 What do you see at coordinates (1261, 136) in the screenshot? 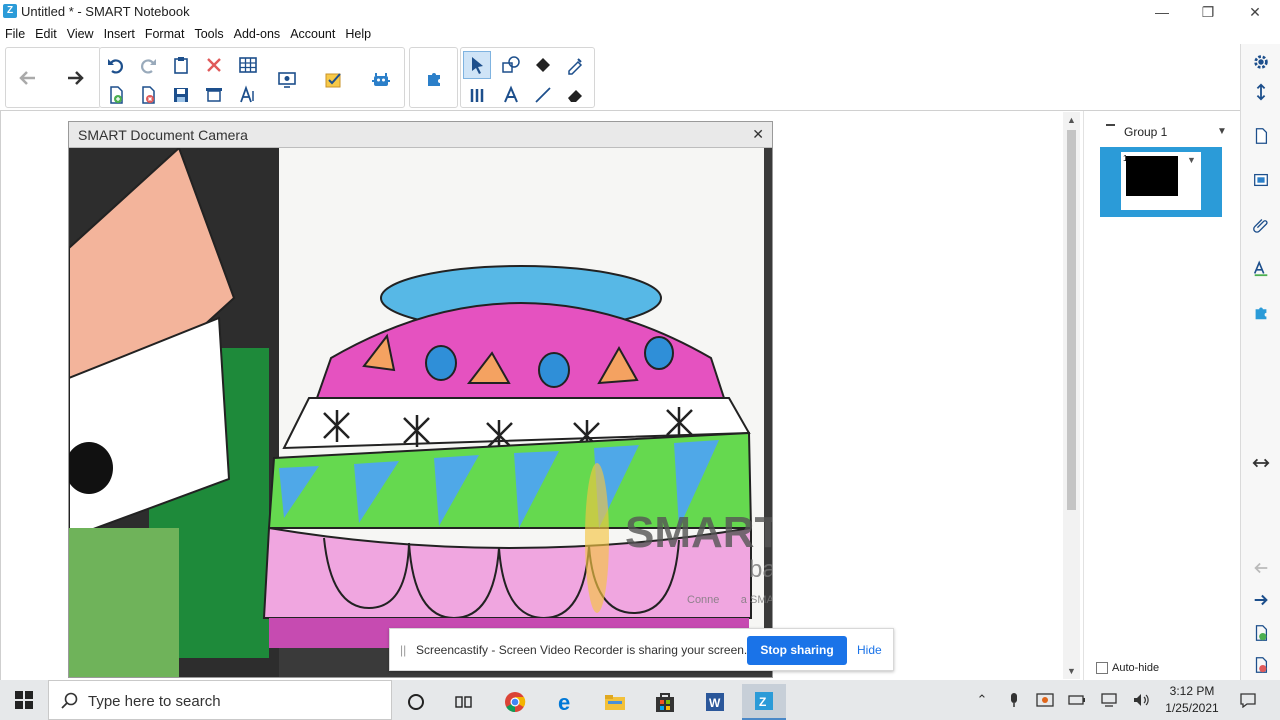
I see `page-sorter-icon` at bounding box center [1261, 136].